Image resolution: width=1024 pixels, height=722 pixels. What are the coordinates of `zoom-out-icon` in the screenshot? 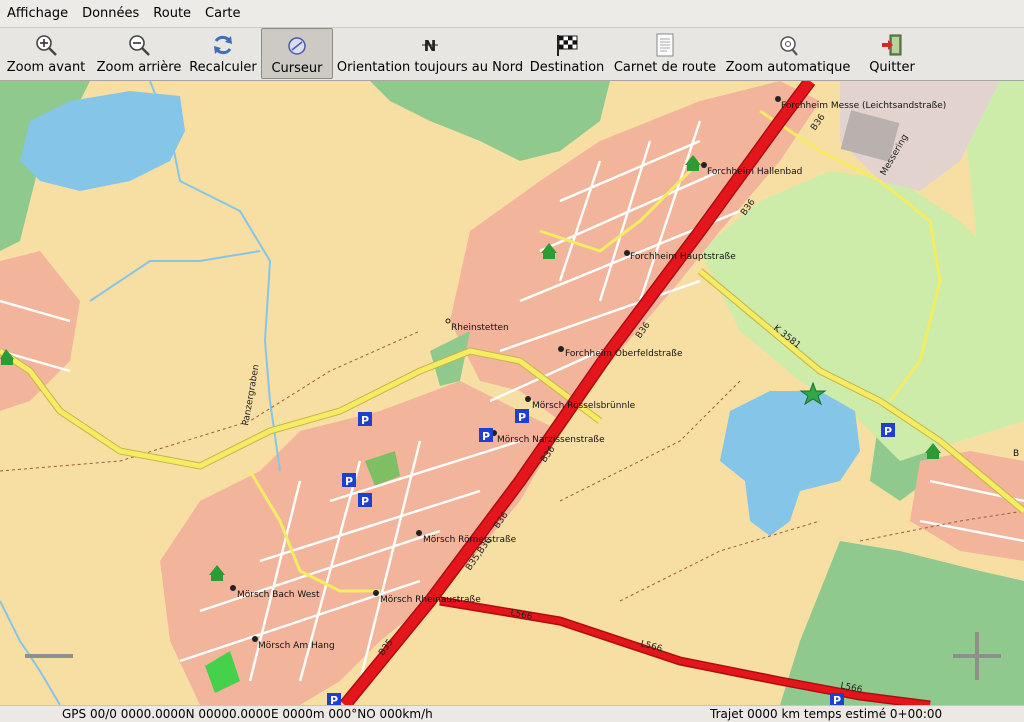 It's located at (139, 45).